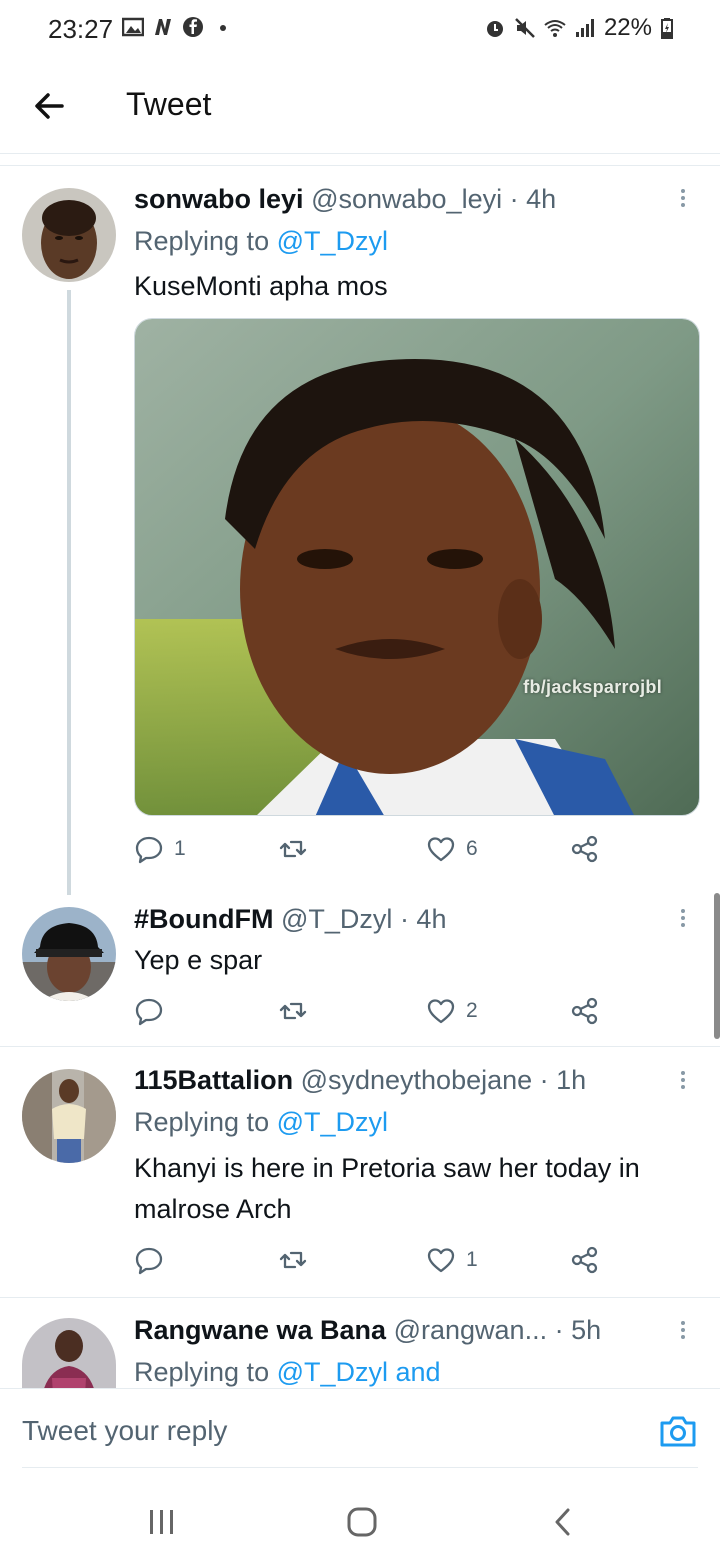  Describe the element at coordinates (205, 1372) in the screenshot. I see `replying-prefix: Replying to` at that location.